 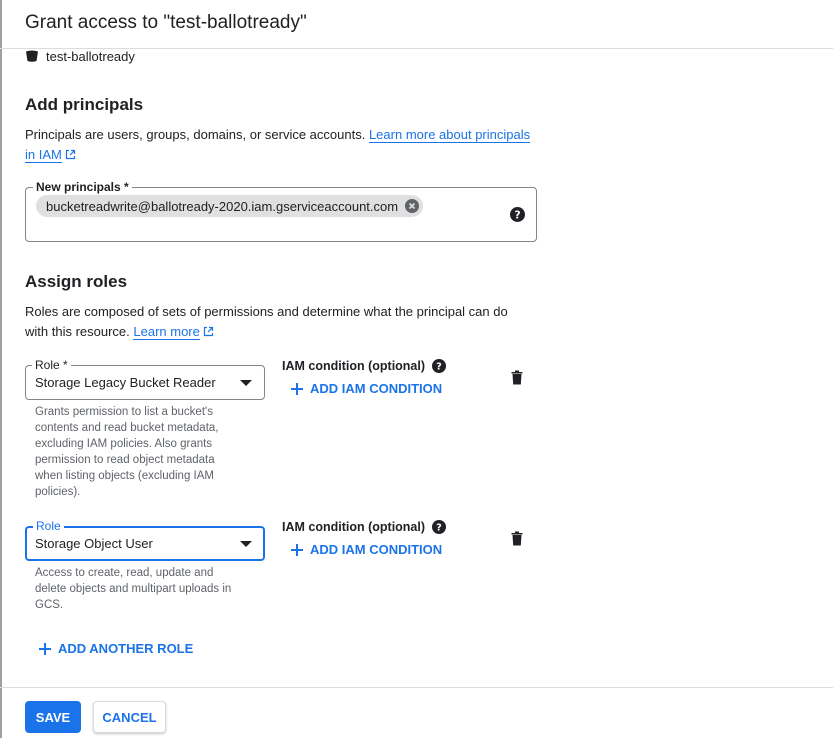 I want to click on new-principals-label: New principals *, so click(x=82, y=187).